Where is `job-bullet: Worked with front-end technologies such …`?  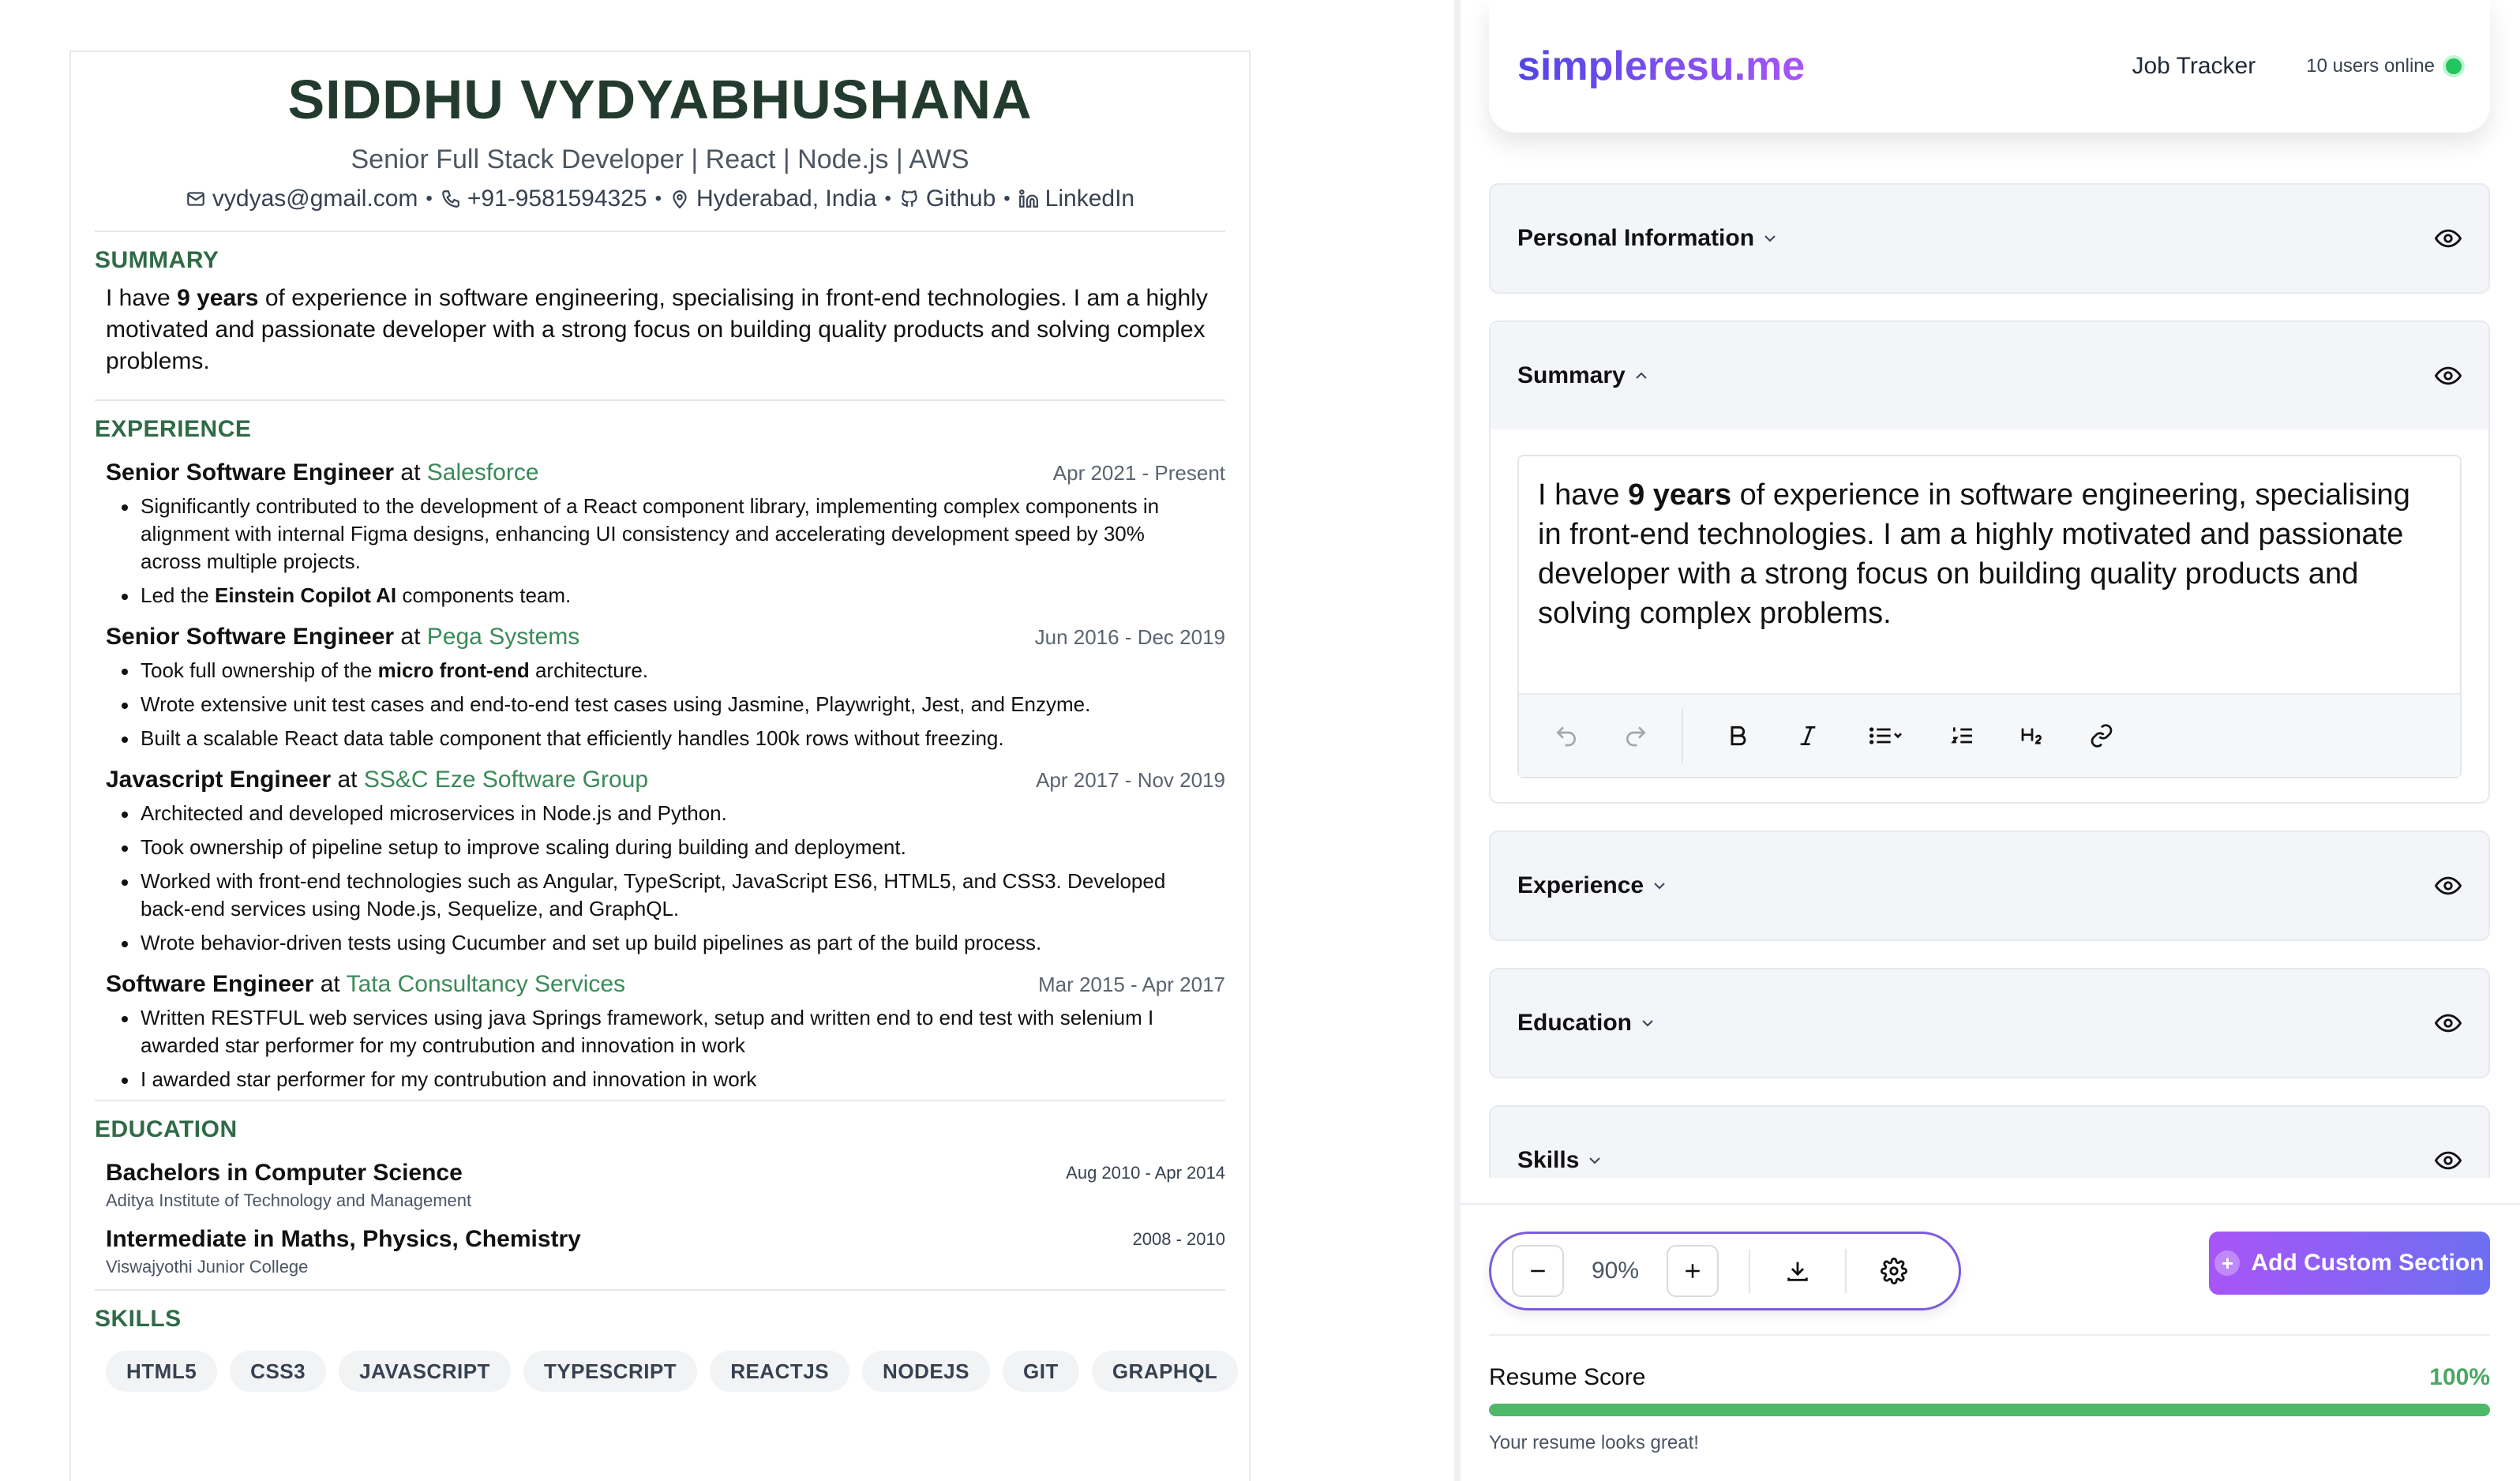
job-bullet: Worked with front-end technologies such … is located at coordinates (665, 896).